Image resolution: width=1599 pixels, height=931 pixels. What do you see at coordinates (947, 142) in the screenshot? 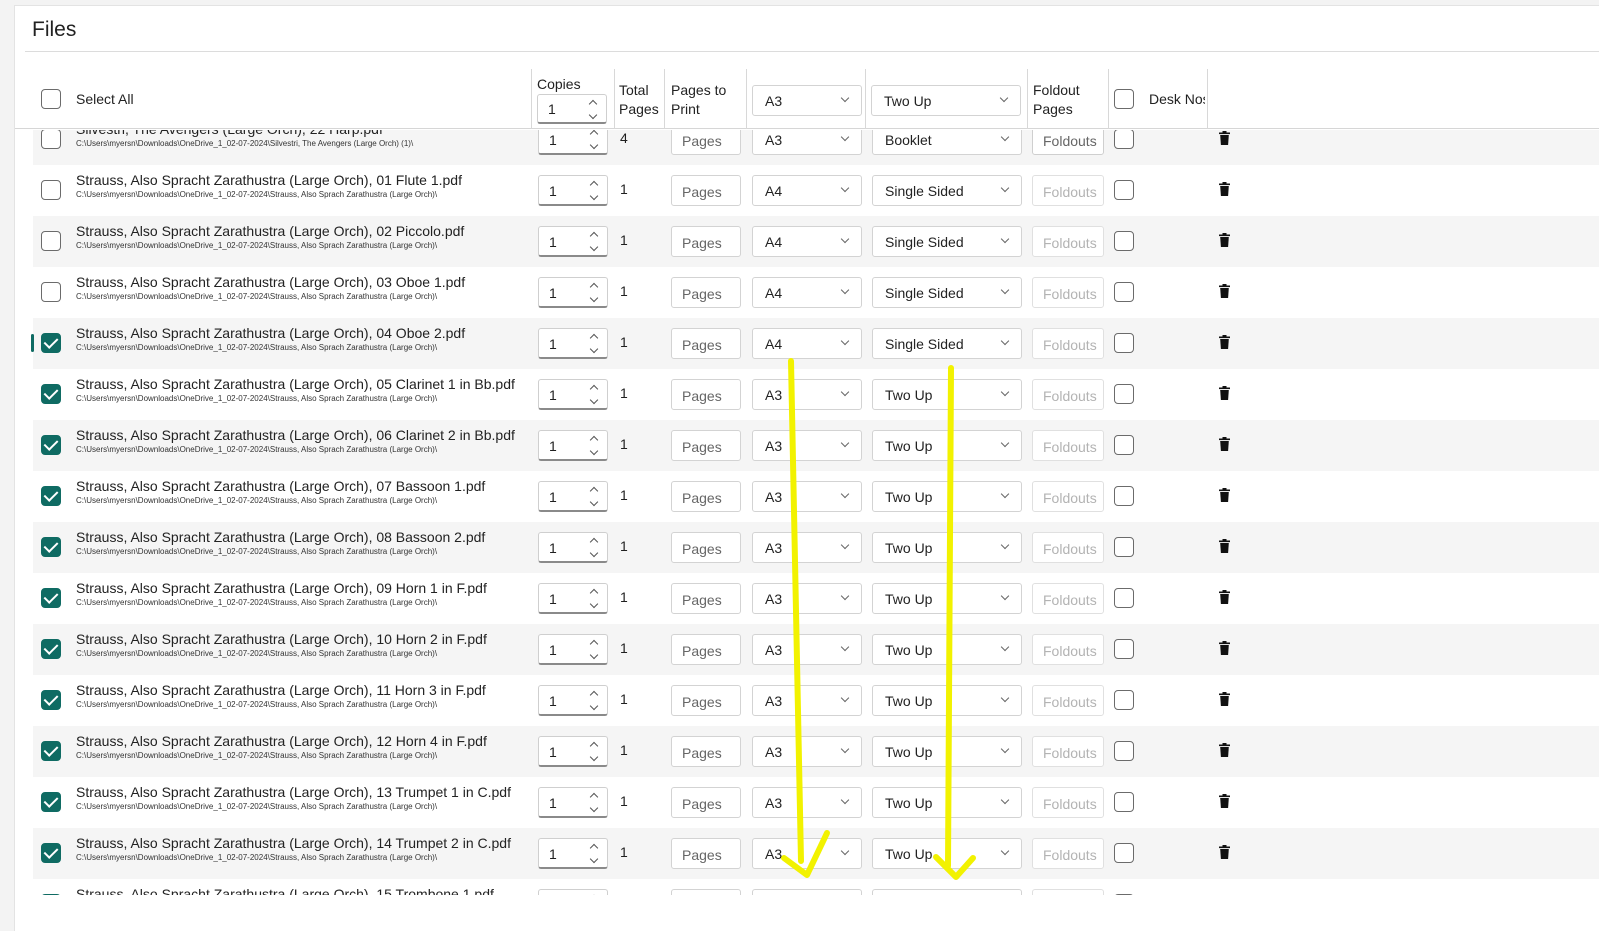
I see `layout-select: Booklet` at bounding box center [947, 142].